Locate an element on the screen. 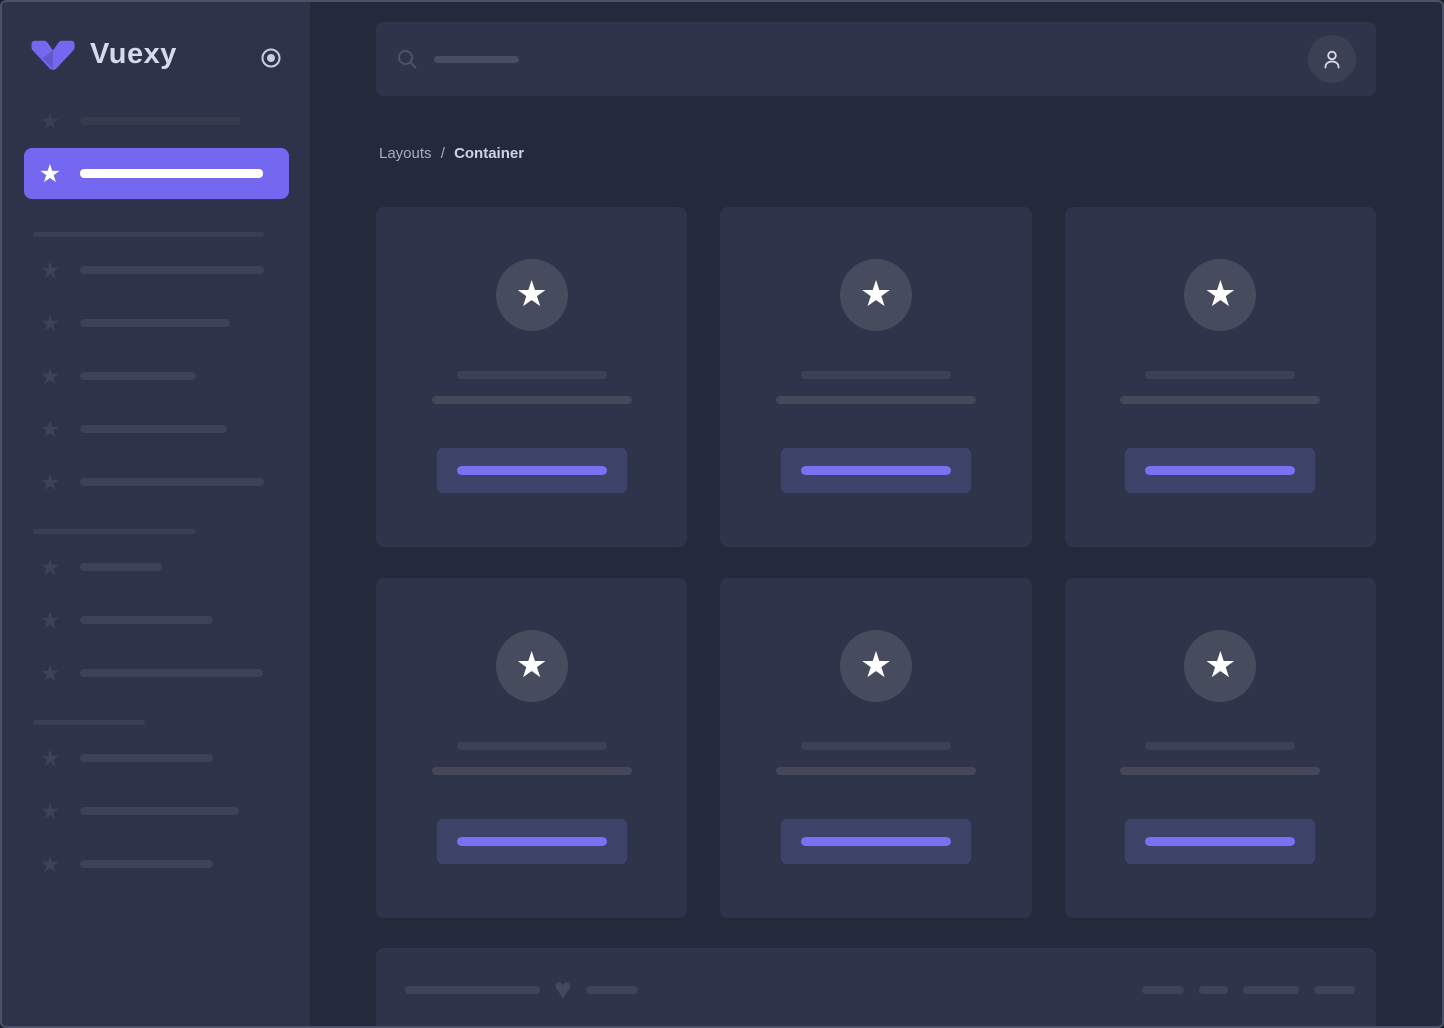 The height and width of the screenshot is (1028, 1444). footer-links is located at coordinates (1248, 990).